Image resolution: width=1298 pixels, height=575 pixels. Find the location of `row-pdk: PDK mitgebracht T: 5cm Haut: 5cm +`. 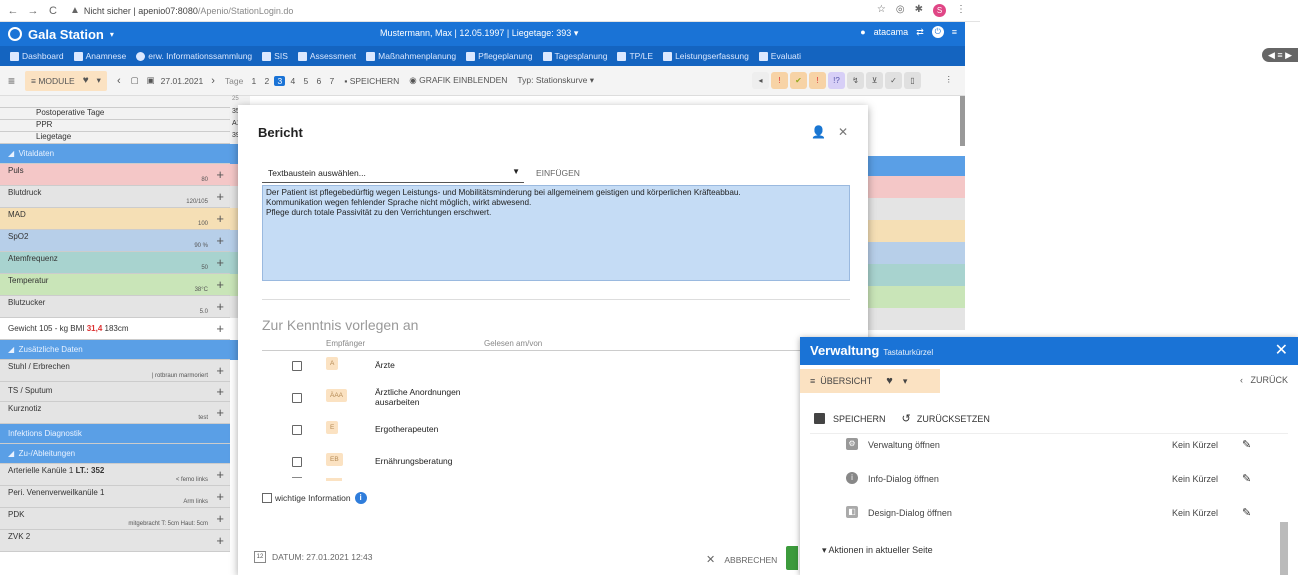

row-pdk: PDK mitgebracht T: 5cm Haut: 5cm + is located at coordinates (115, 519).